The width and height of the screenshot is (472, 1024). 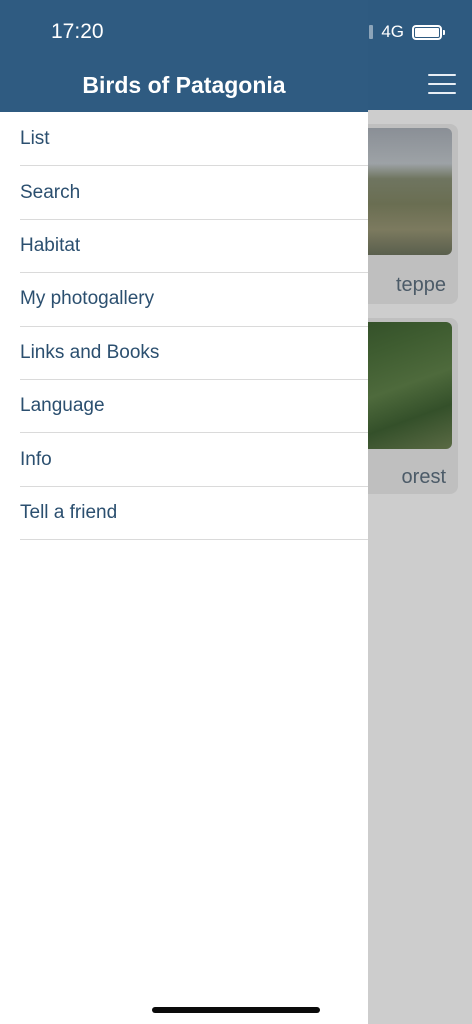 I want to click on status-time: 17:20, so click(x=77, y=31).